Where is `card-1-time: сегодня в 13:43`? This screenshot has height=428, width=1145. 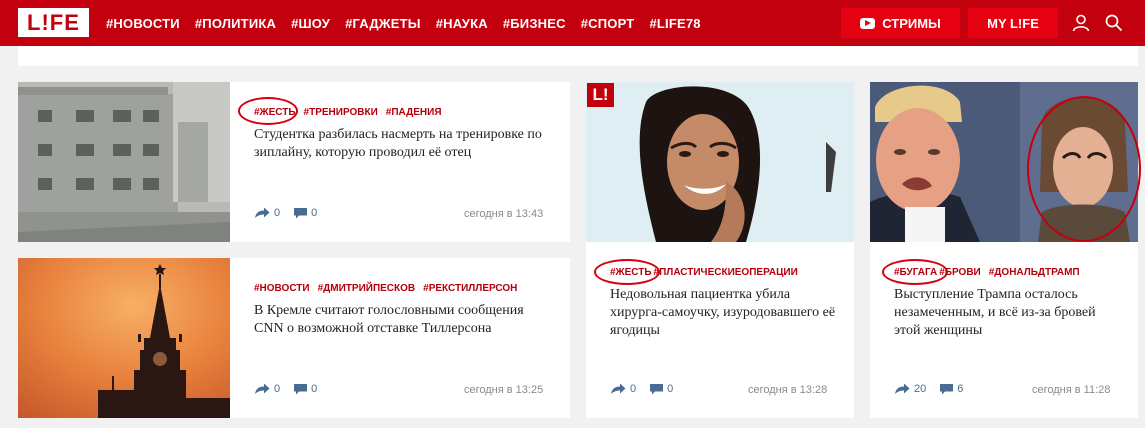 card-1-time: сегодня в 13:43 is located at coordinates (504, 214).